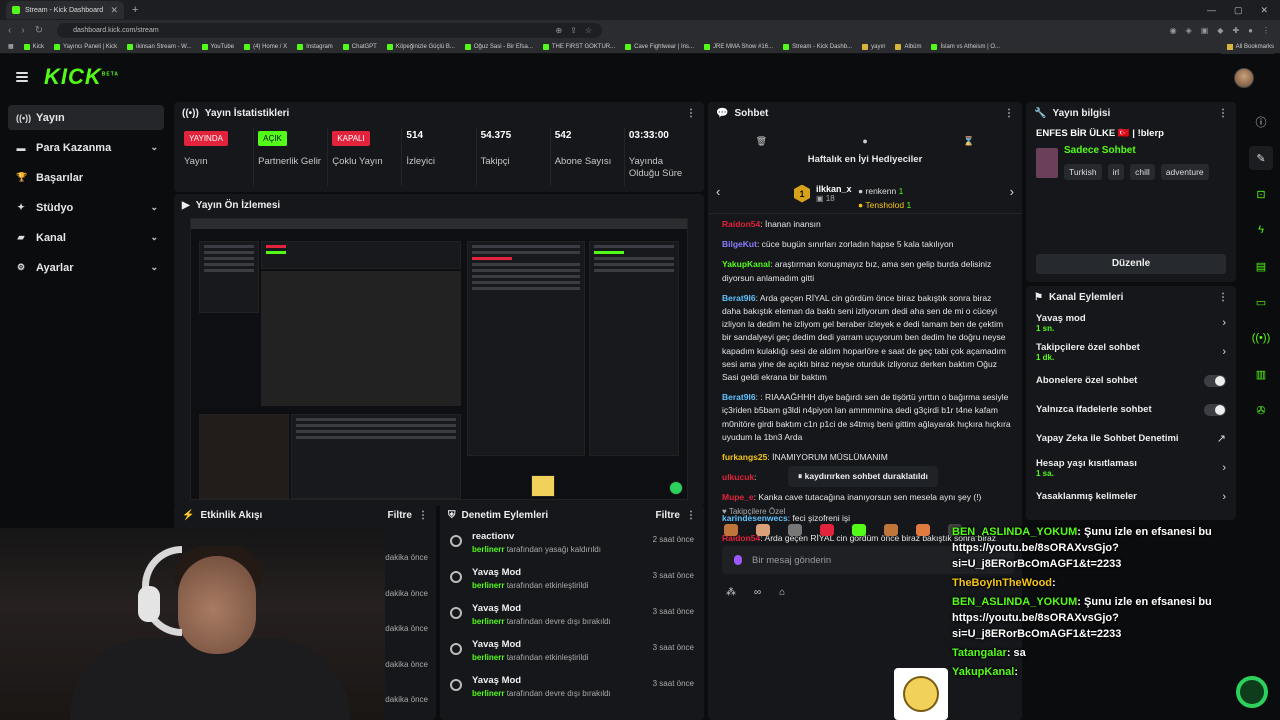  Describe the element at coordinates (1238, 10) in the screenshot. I see `maximize-icon: ▢` at that location.